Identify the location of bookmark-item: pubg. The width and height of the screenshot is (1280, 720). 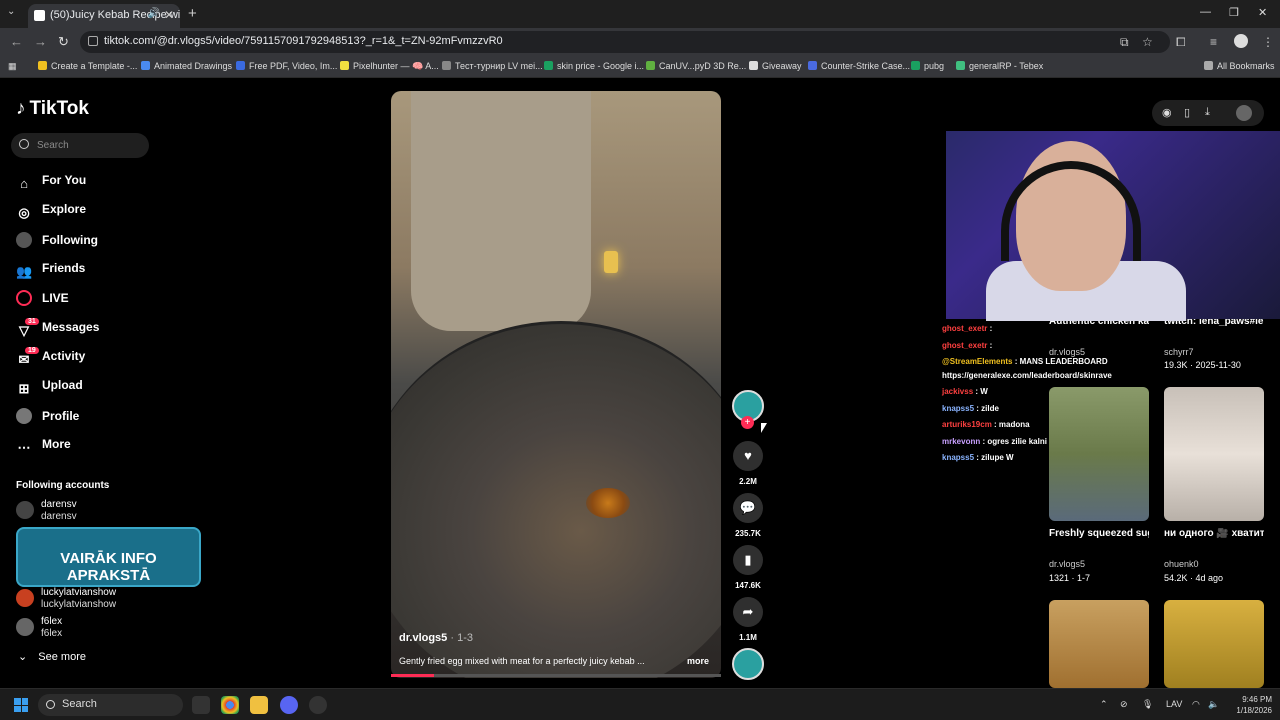
(927, 66).